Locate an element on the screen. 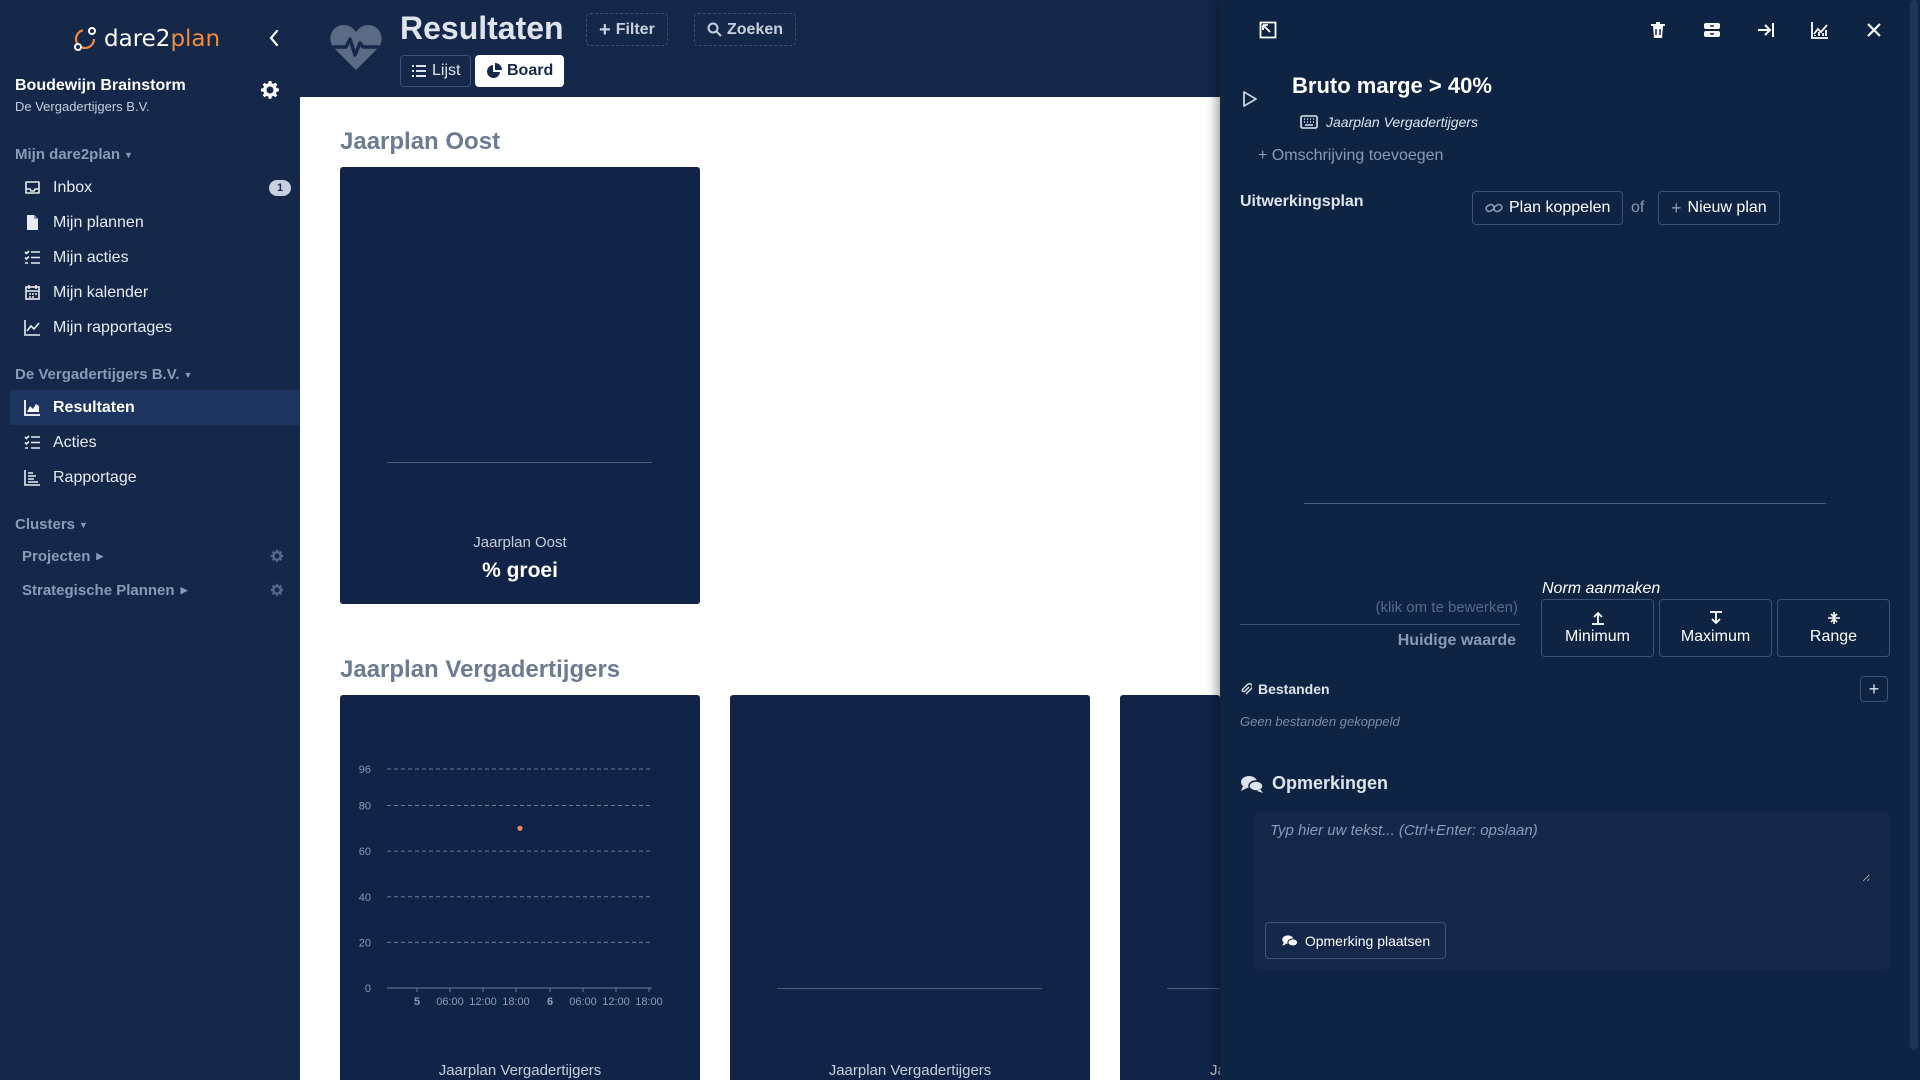 This screenshot has height=1080, width=1920. page-title: Resultaten is located at coordinates (482, 28).